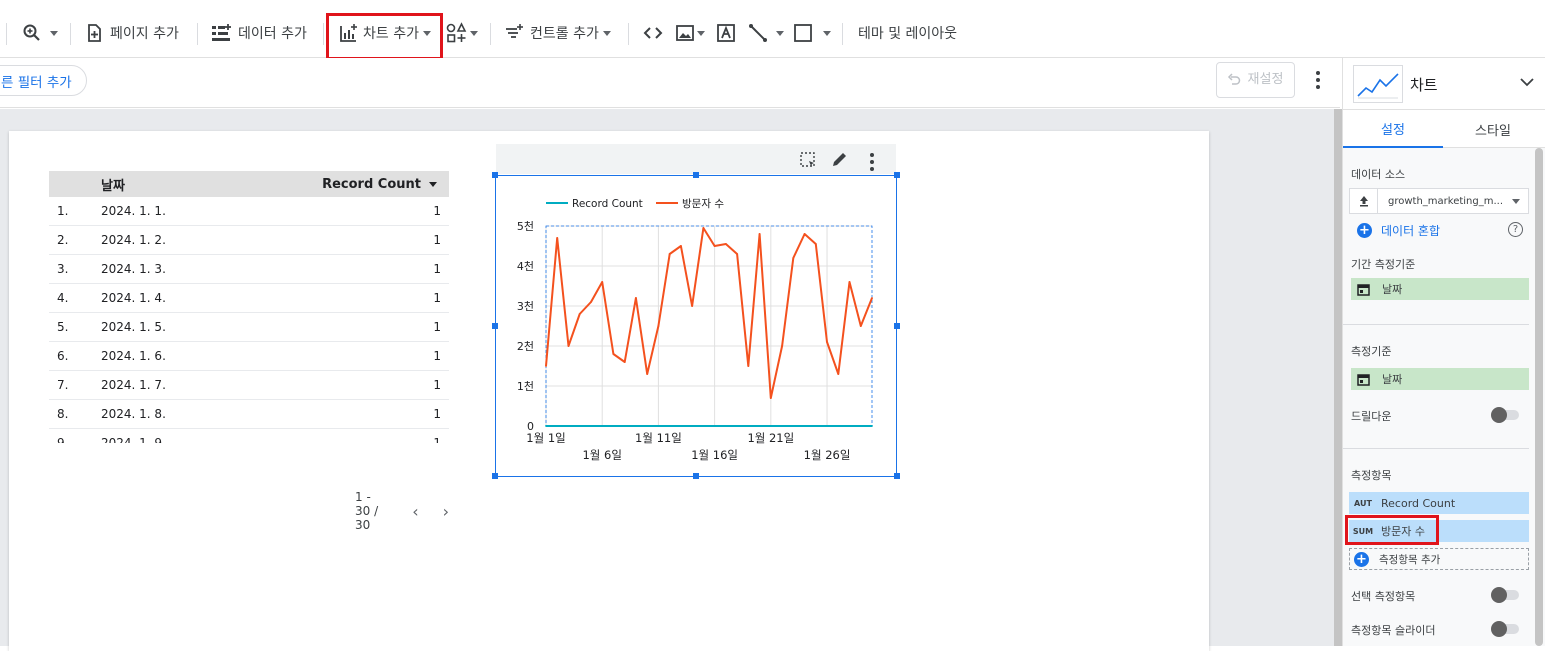 The image size is (1545, 651). I want to click on legend-label: Record Count, so click(607, 204).